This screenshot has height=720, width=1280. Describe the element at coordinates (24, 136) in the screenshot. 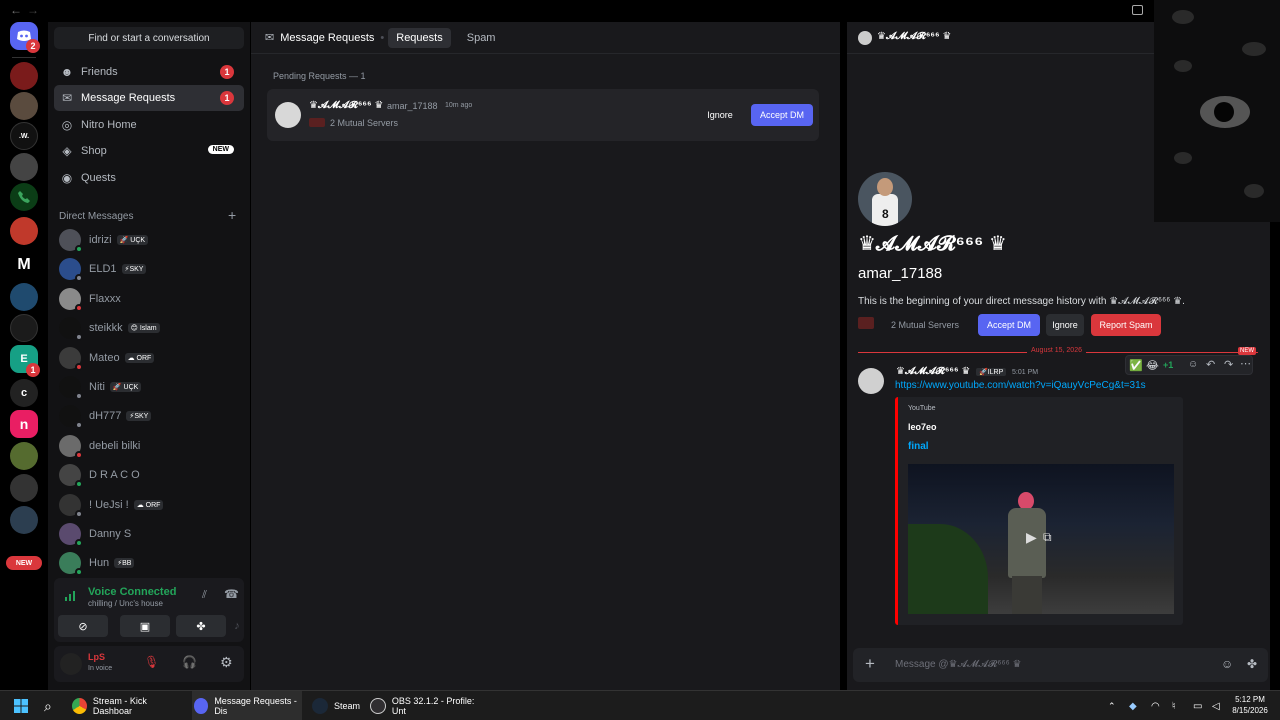

I see `server-icon: .W.` at that location.